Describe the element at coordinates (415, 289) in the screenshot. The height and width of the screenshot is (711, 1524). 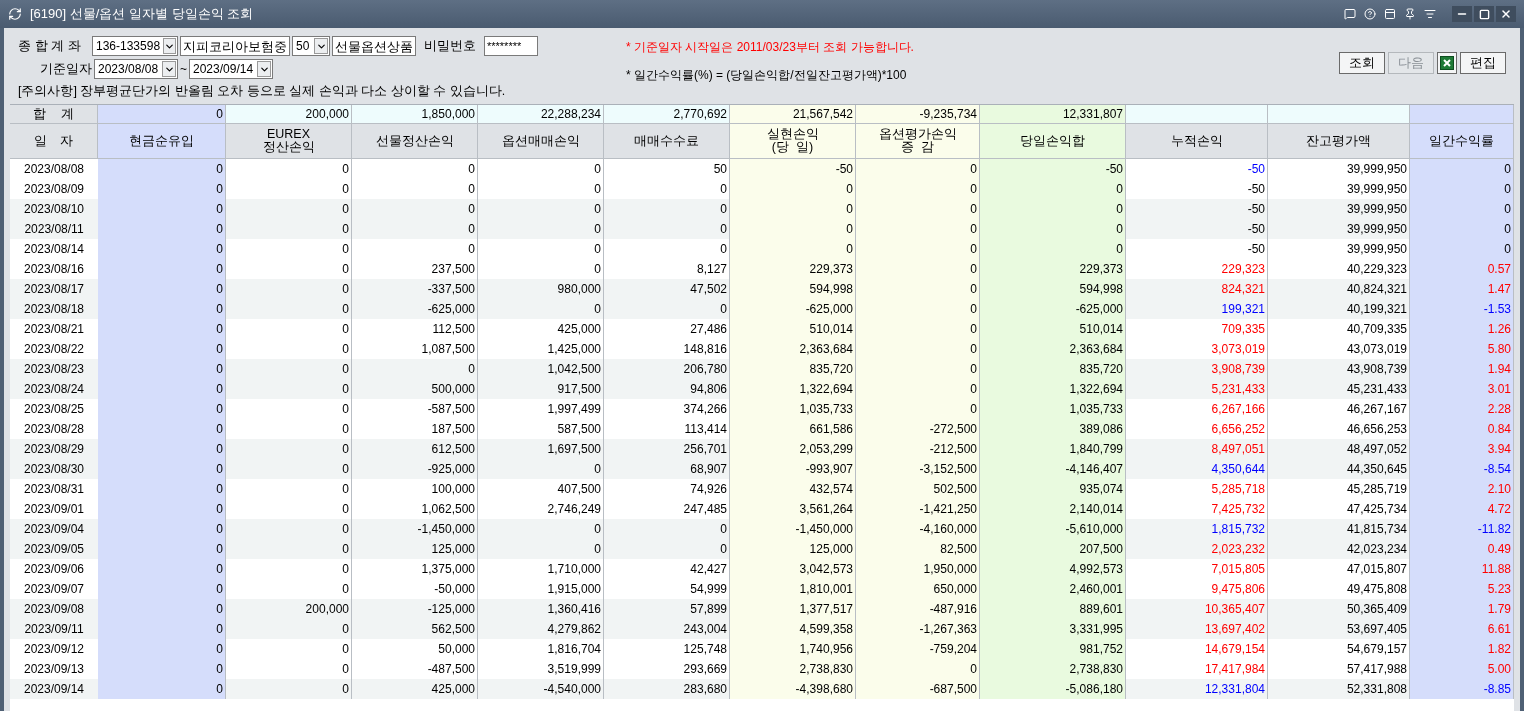
I see `table-cell: -337,500` at that location.